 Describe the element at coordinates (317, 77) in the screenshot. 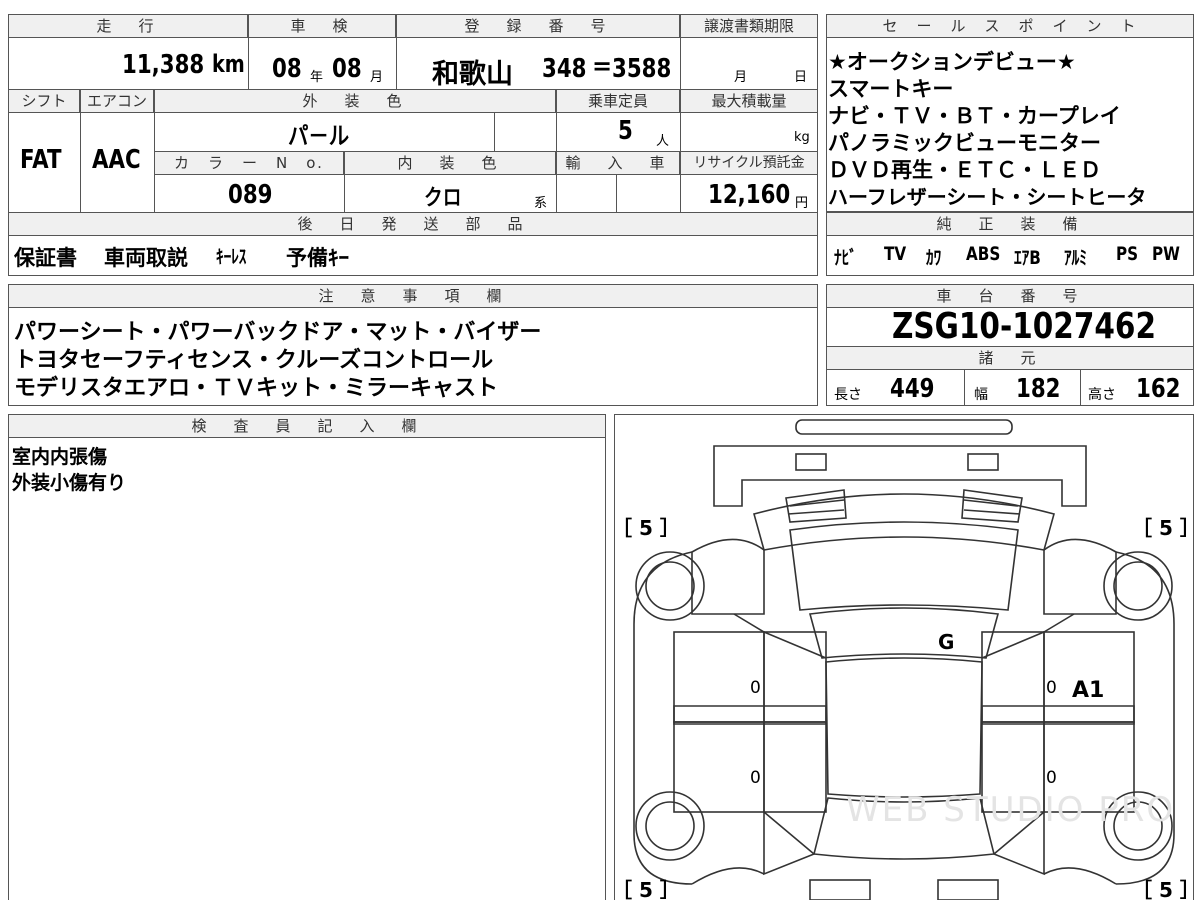

I see `inspection-year-unit: 年` at that location.